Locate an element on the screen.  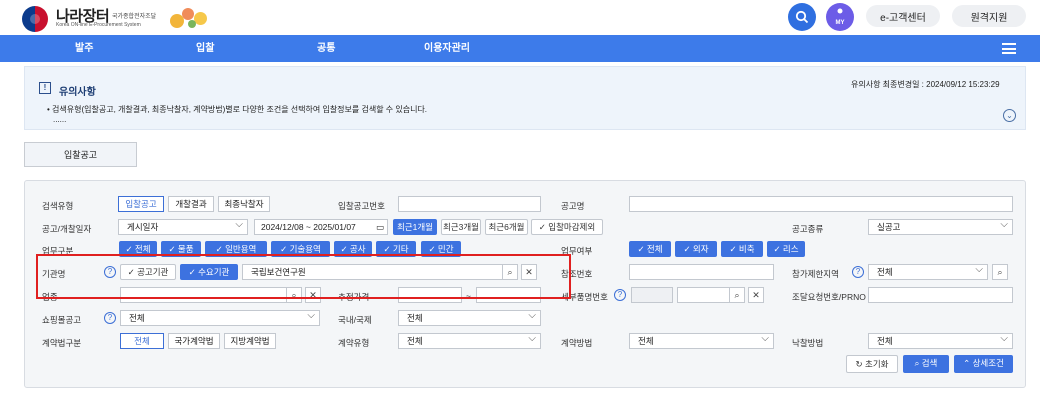
search-type-opening-result: 개찰결과 is located at coordinates (191, 204).